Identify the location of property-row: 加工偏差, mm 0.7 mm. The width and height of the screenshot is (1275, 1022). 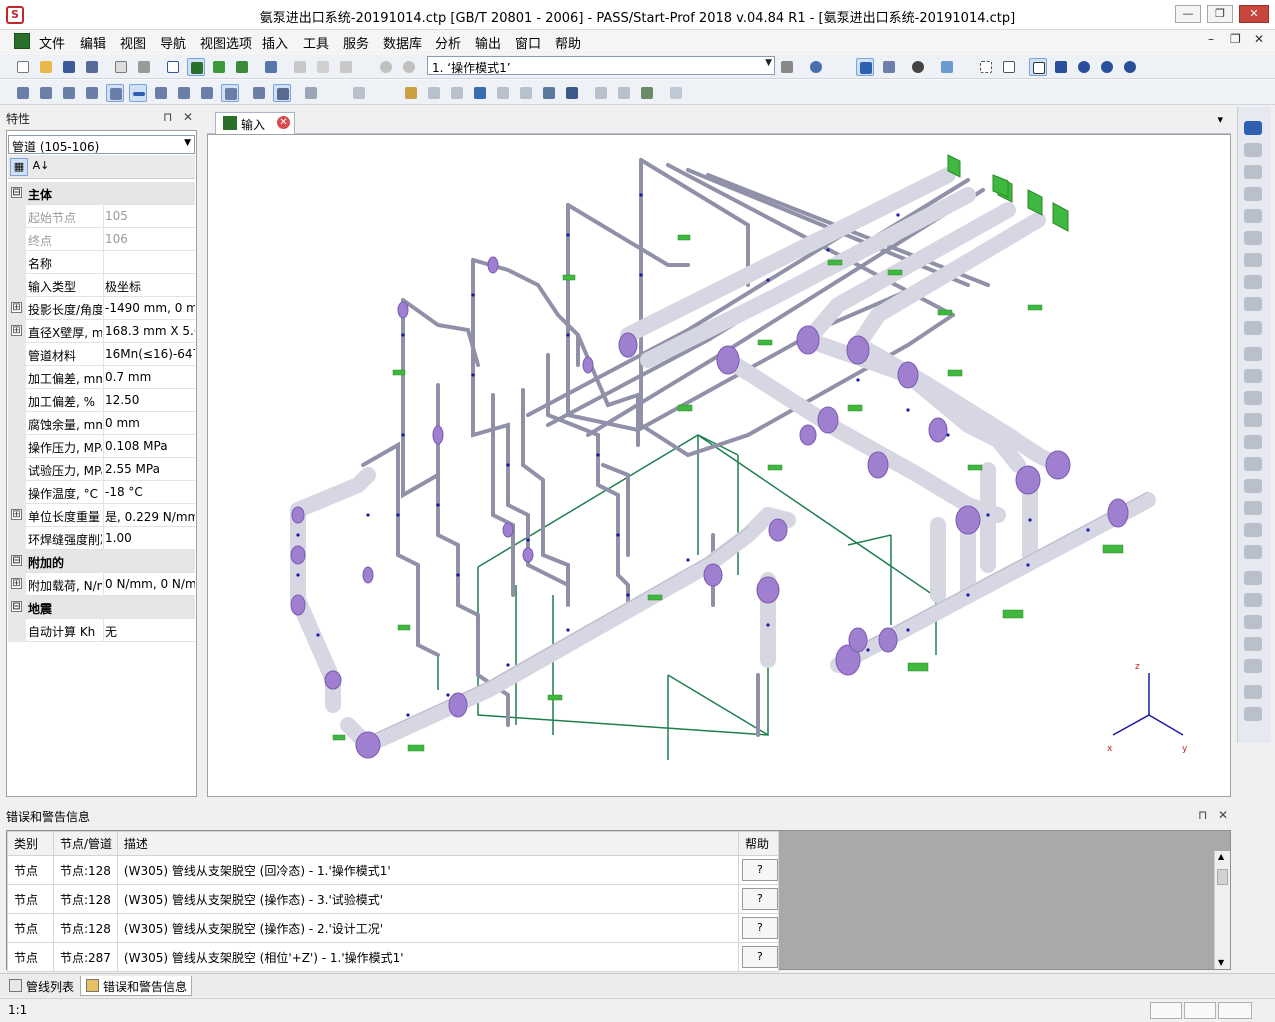
(101, 377).